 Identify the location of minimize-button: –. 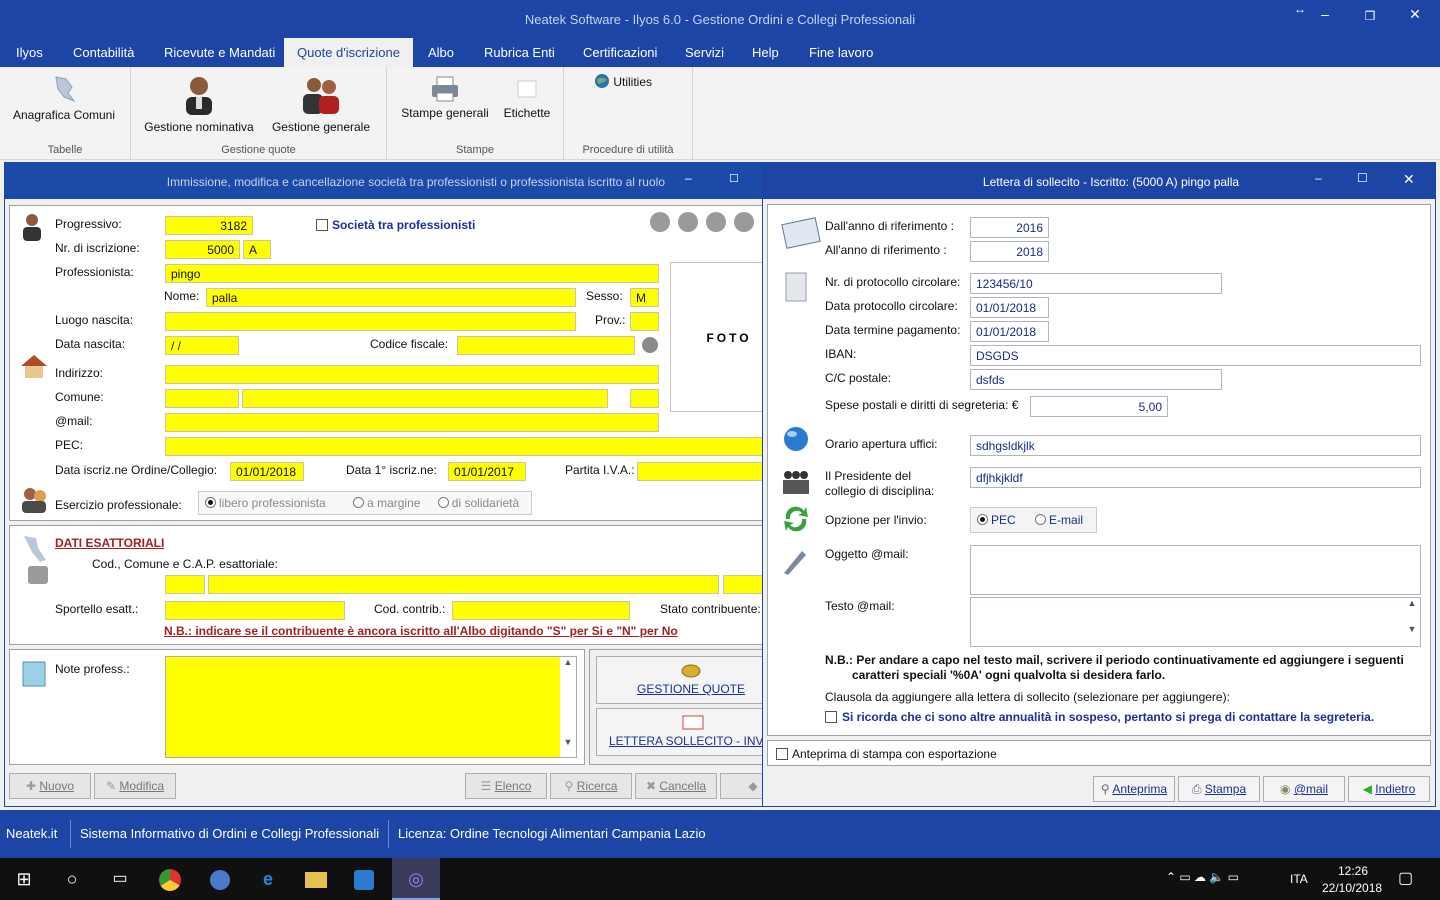
(1325, 14).